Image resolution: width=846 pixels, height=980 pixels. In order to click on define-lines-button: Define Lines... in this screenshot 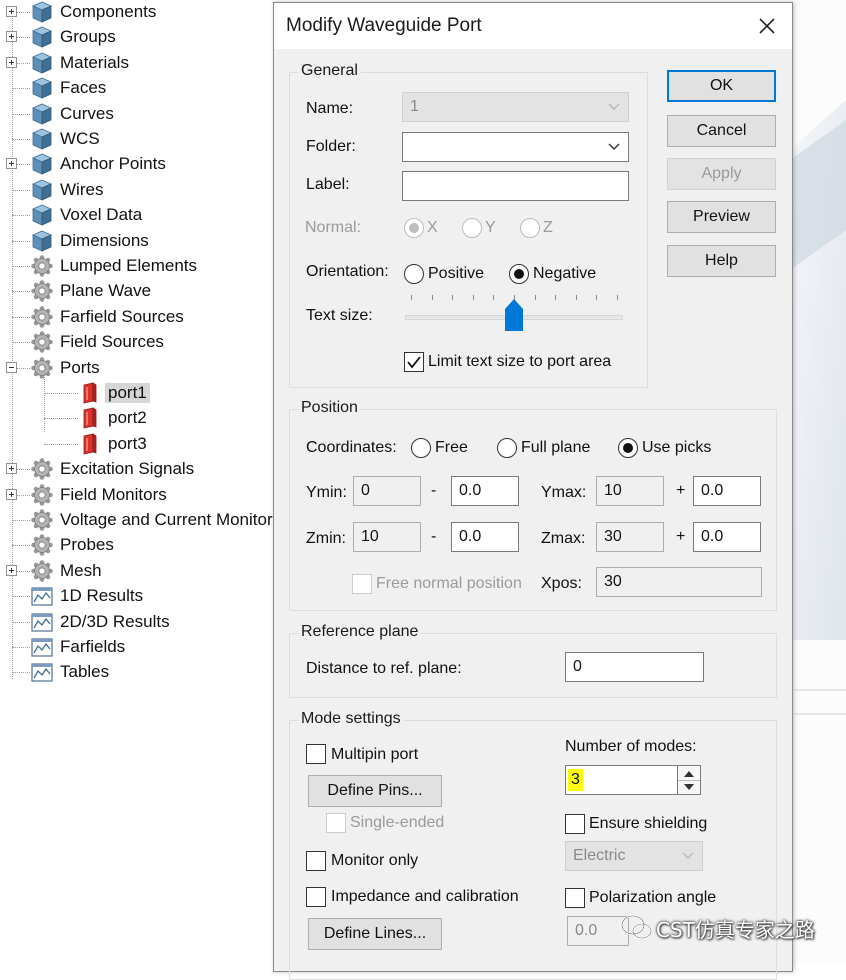, I will do `click(375, 934)`.